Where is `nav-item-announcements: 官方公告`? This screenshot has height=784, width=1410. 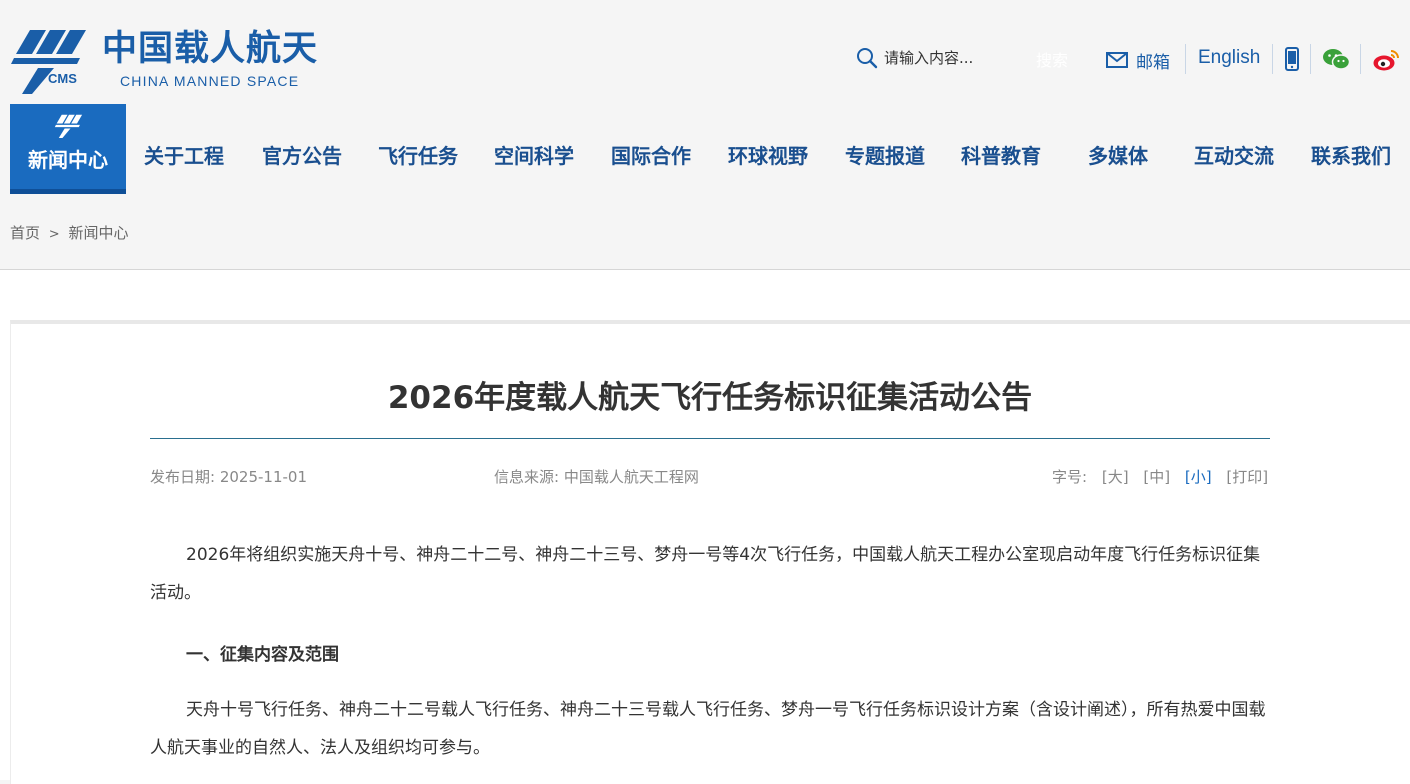 nav-item-announcements: 官方公告 is located at coordinates (302, 154).